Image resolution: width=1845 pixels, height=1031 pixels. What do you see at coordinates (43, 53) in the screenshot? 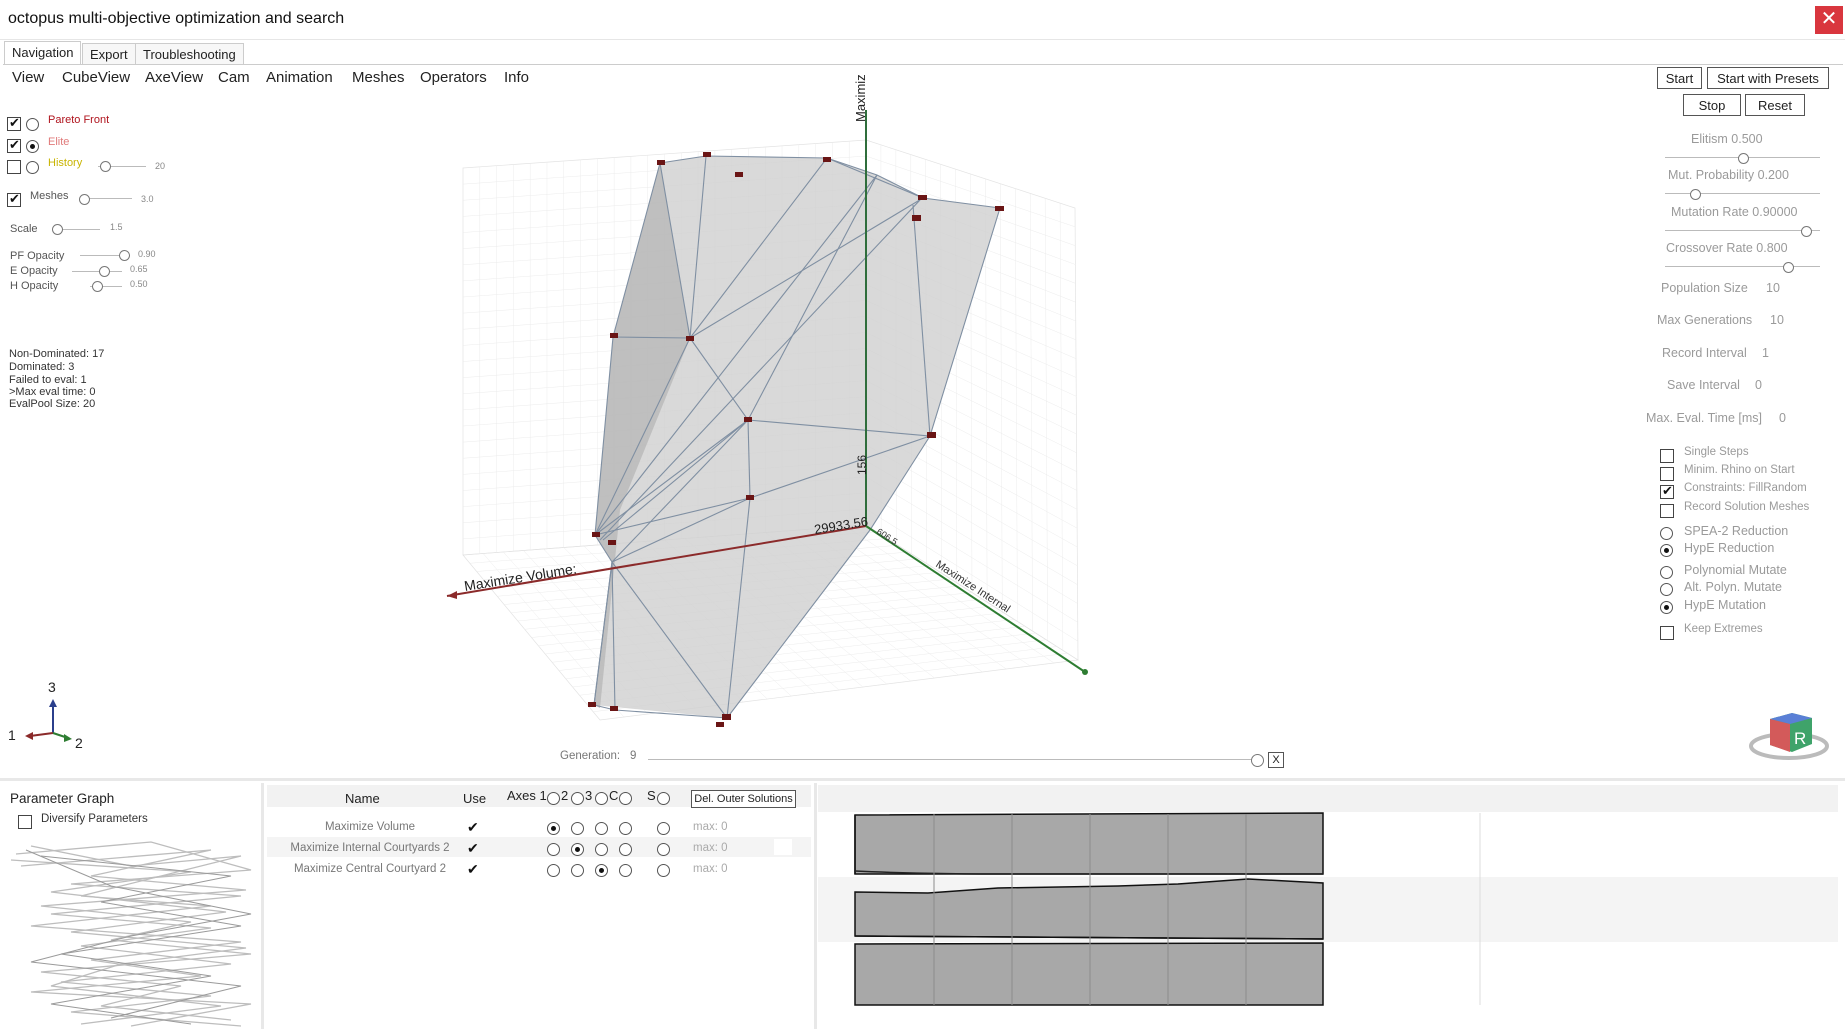
I see `tab-navigation: Navigation` at bounding box center [43, 53].